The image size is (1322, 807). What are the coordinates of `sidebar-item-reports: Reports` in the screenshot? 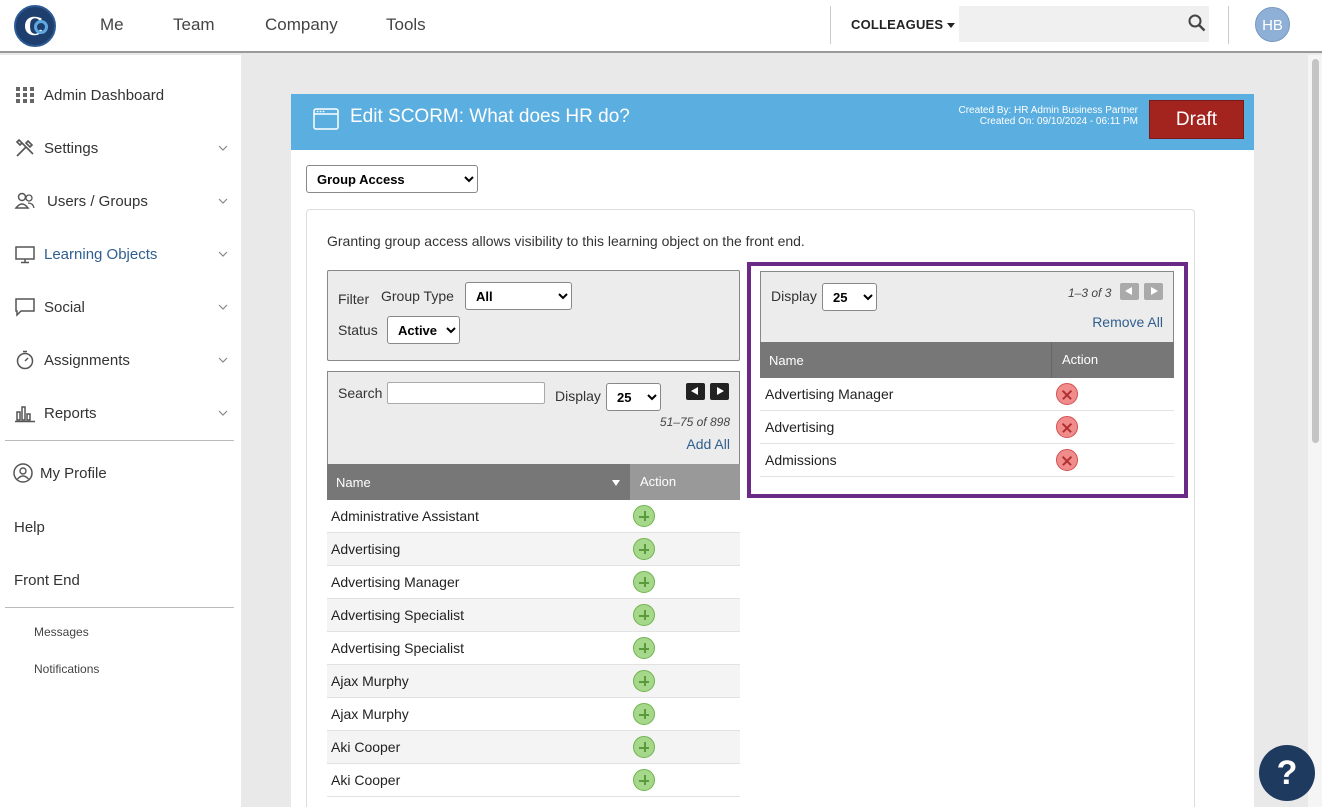 It's located at (121, 413).